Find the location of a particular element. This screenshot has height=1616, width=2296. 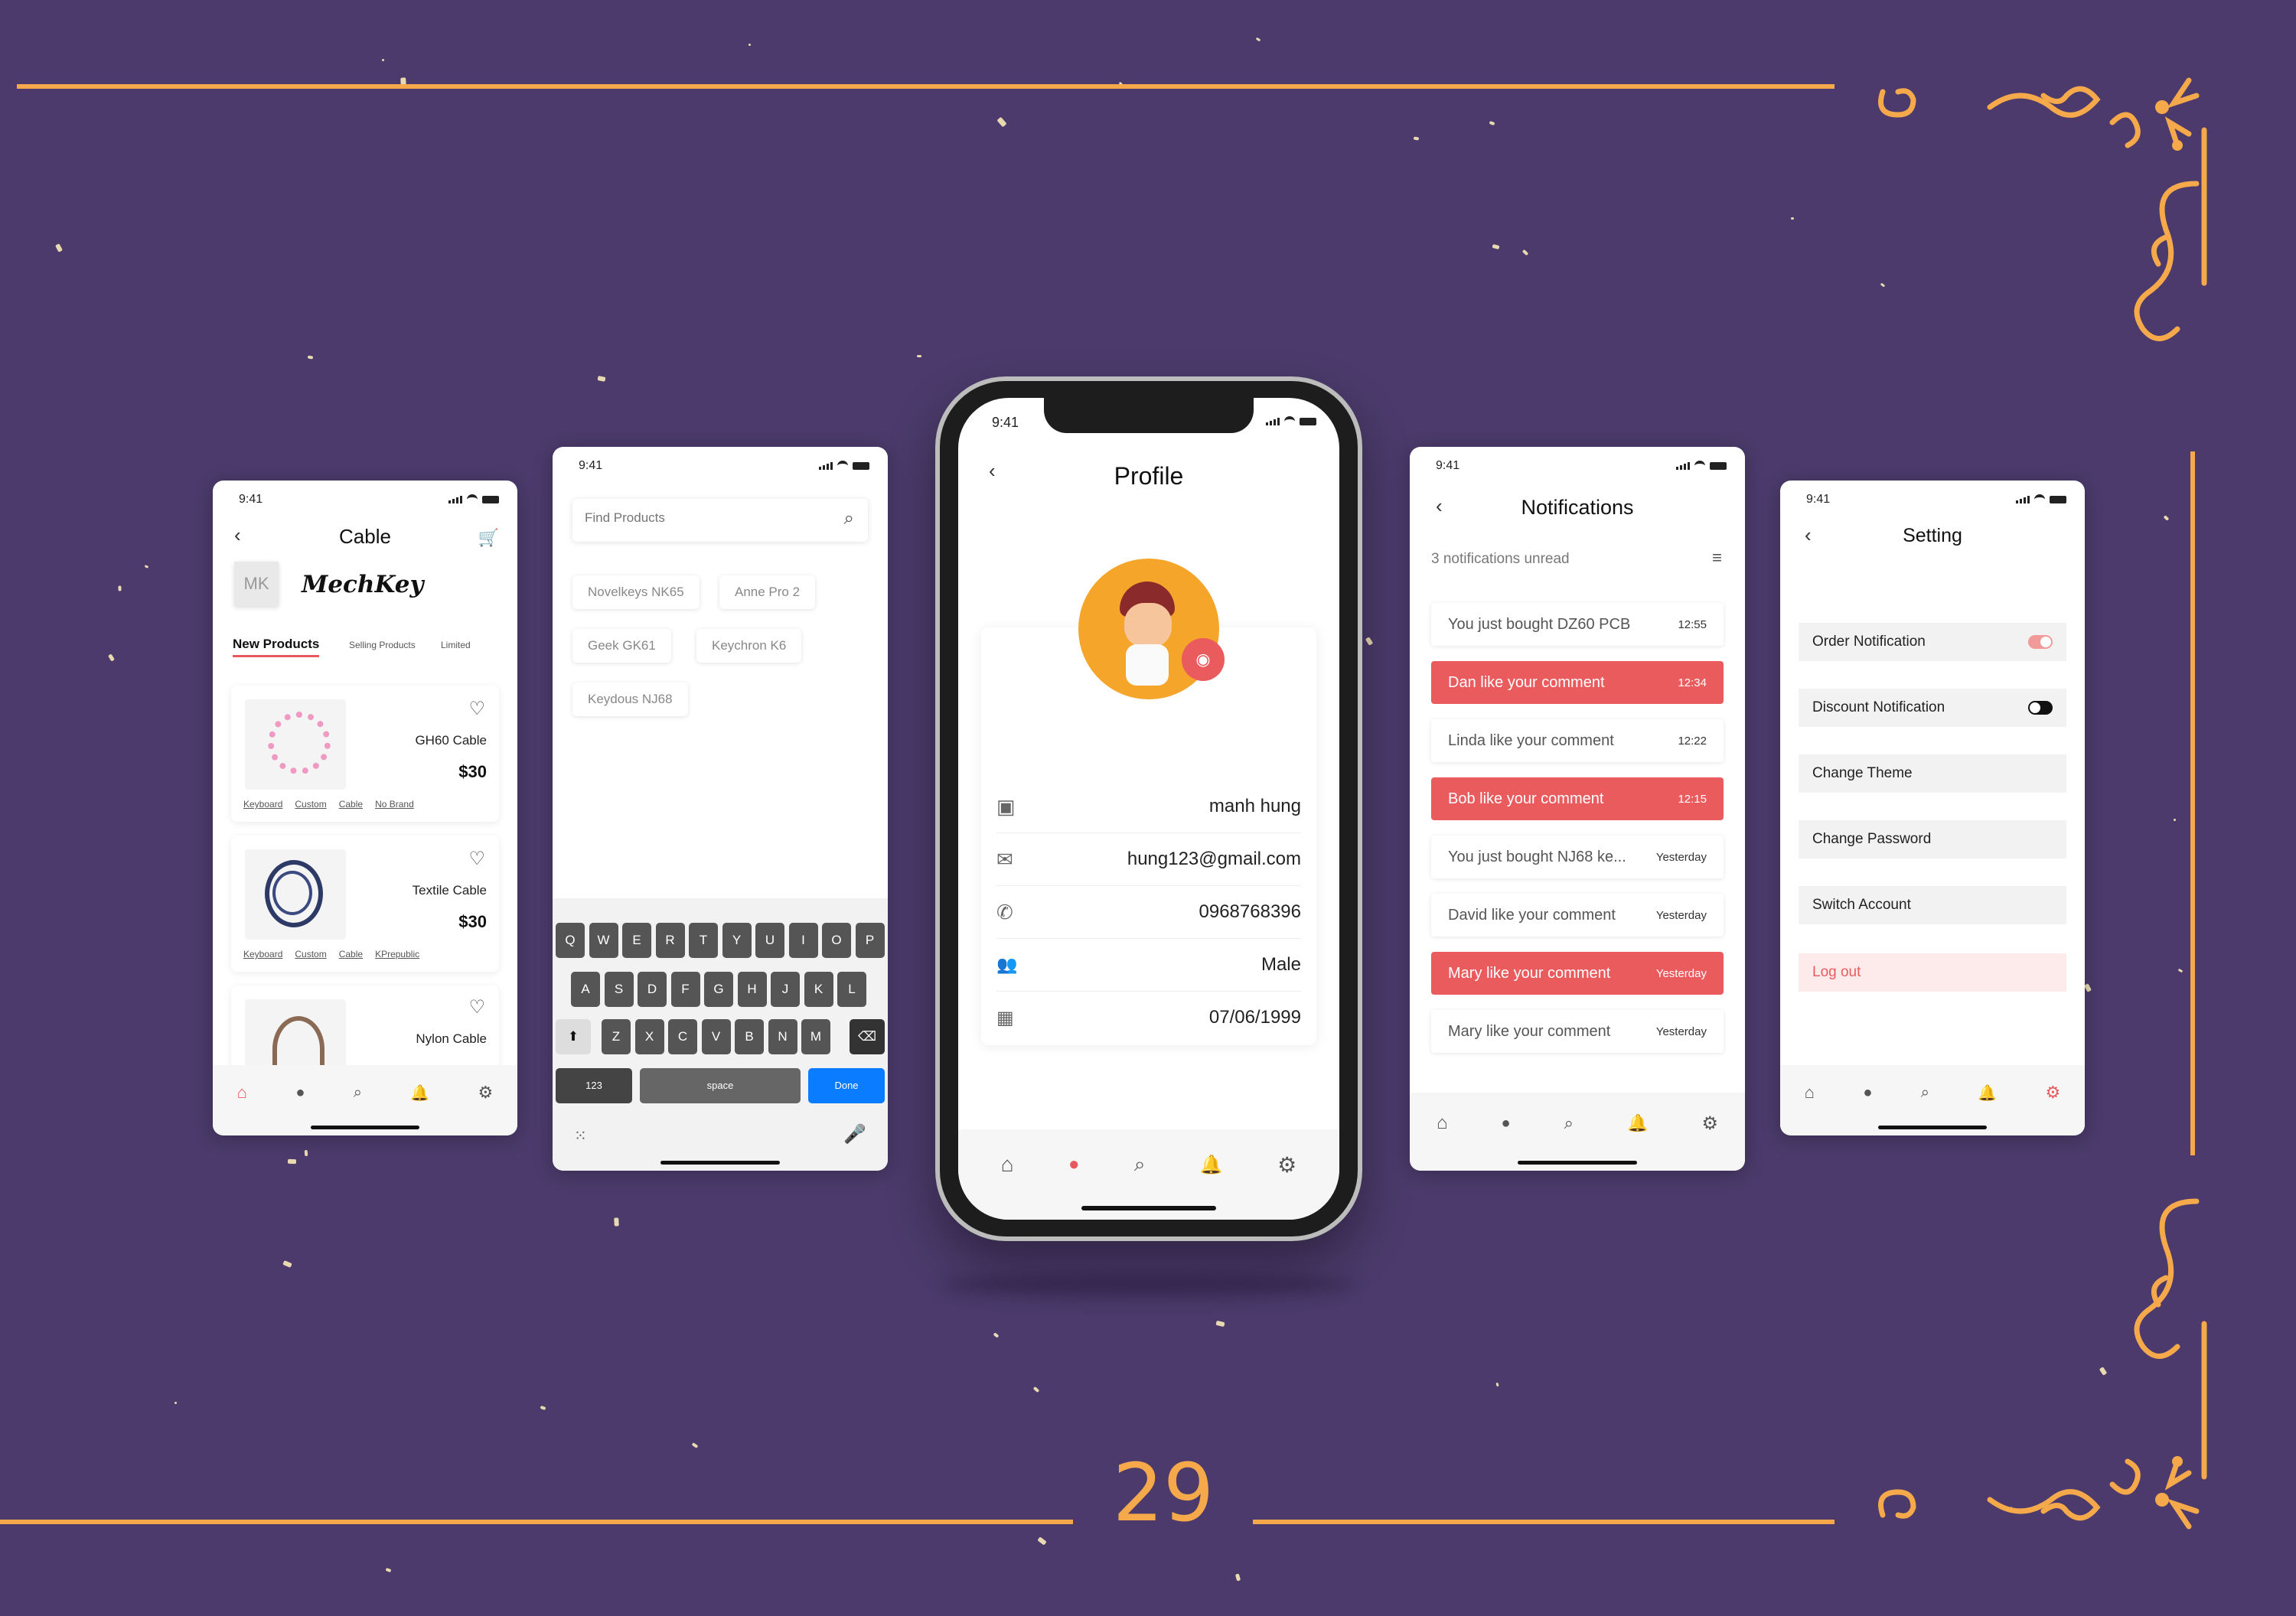

key-b: B is located at coordinates (749, 1036).